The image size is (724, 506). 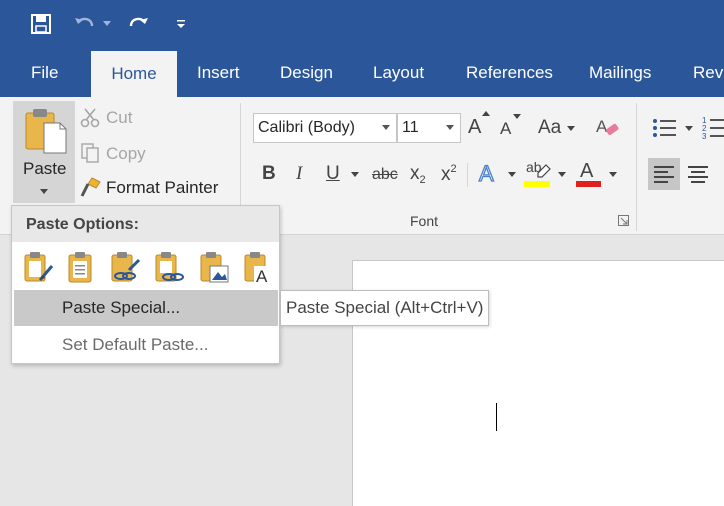 What do you see at coordinates (169, 267) in the screenshot?
I see `link-keep-source-icon` at bounding box center [169, 267].